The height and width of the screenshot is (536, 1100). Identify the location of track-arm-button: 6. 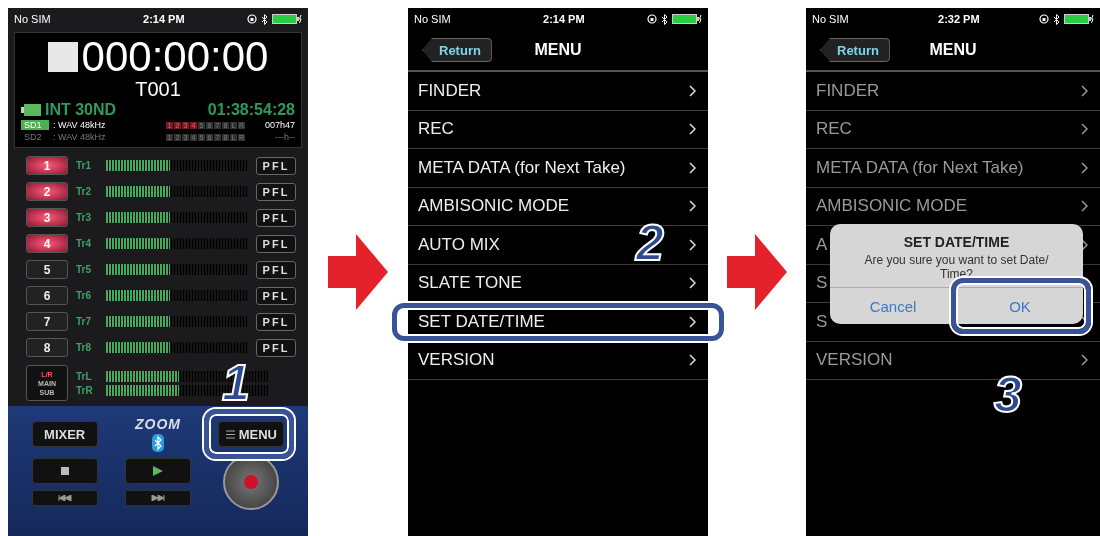
(47, 295).